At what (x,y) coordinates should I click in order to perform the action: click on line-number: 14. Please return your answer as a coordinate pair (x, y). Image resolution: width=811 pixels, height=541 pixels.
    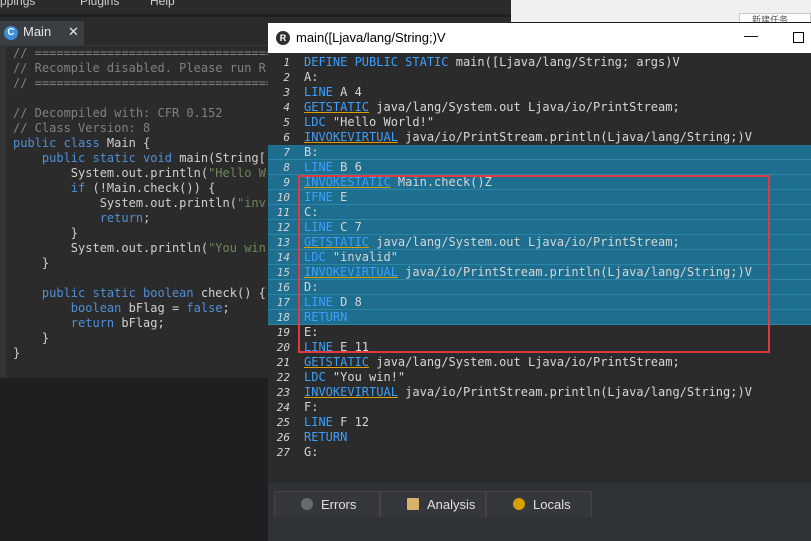
    Looking at the image, I should click on (283, 257).